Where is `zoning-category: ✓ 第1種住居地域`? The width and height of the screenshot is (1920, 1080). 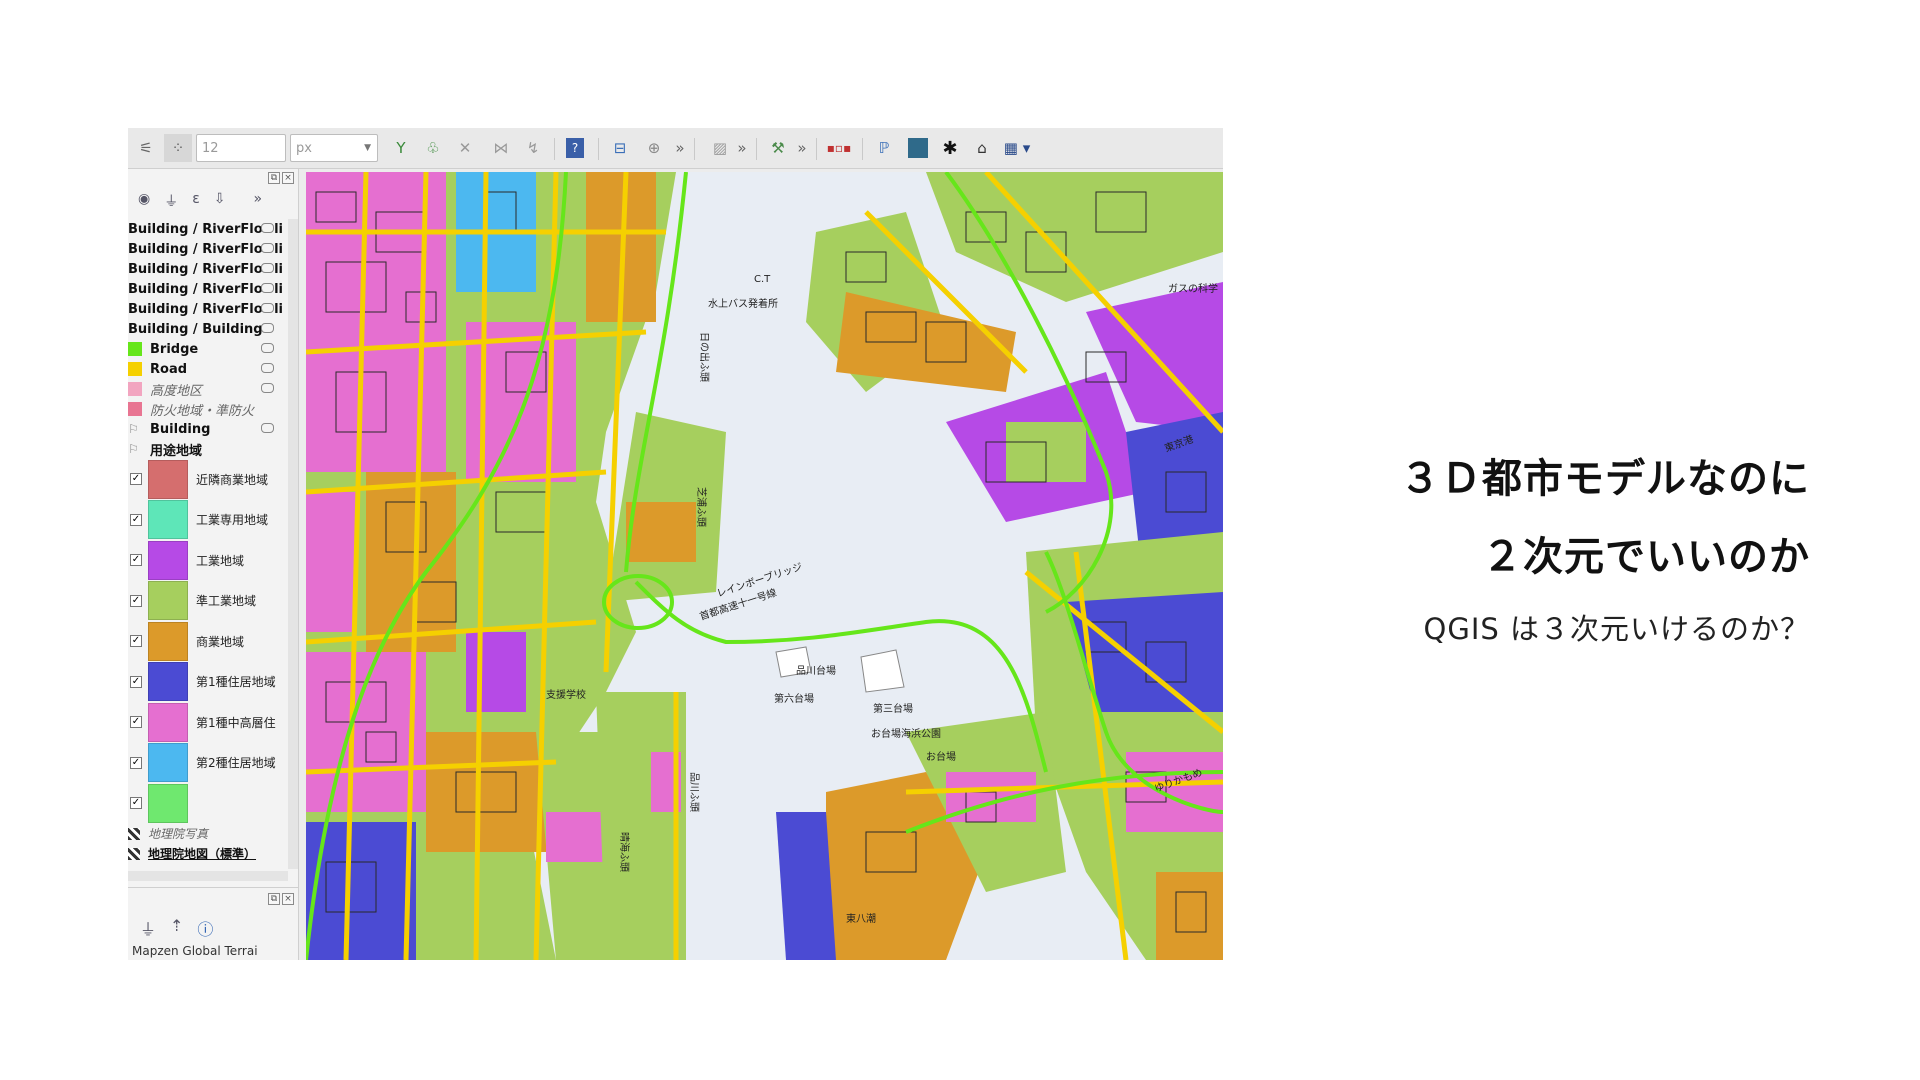 zoning-category: ✓ 第1種住居地域 is located at coordinates (212, 682).